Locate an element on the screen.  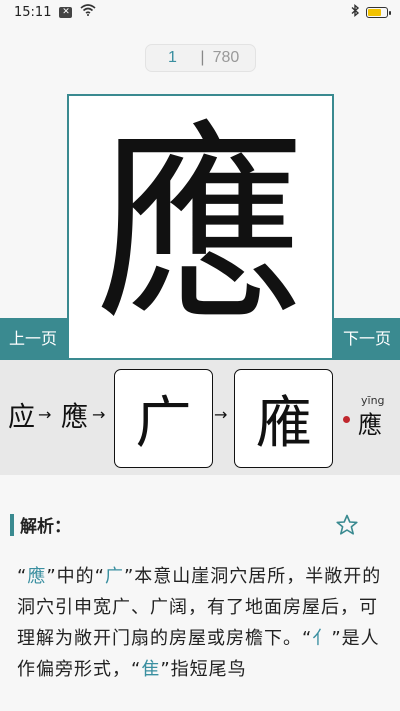
next-page-button: 下一页 is located at coordinates (367, 339).